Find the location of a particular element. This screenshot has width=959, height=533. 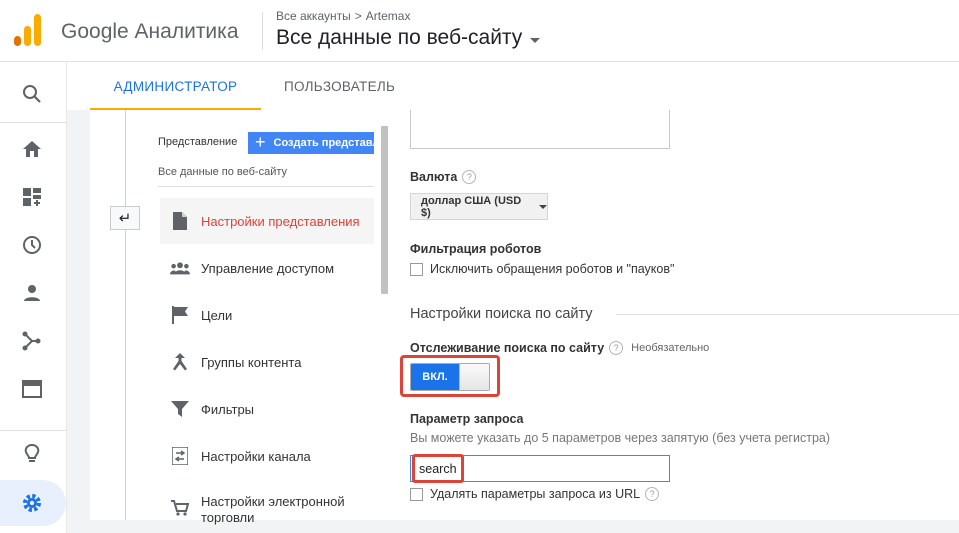

menu-item-label: Группы контента is located at coordinates (251, 362).